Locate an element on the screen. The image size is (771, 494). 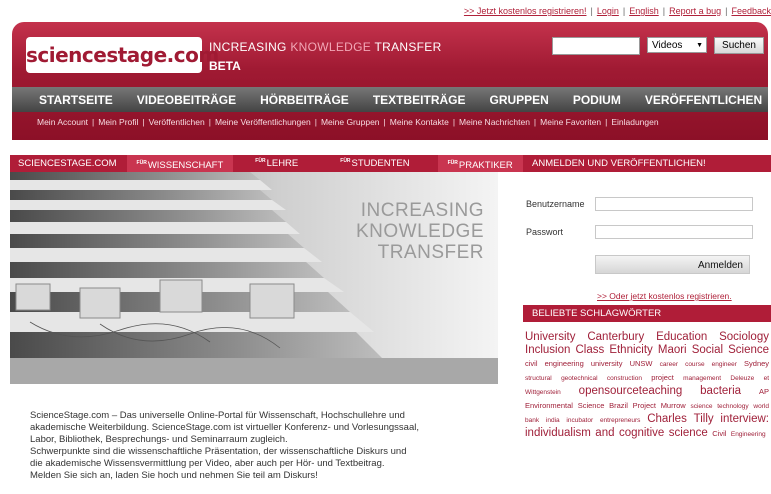
tag-link: Maori is located at coordinates (672, 350).